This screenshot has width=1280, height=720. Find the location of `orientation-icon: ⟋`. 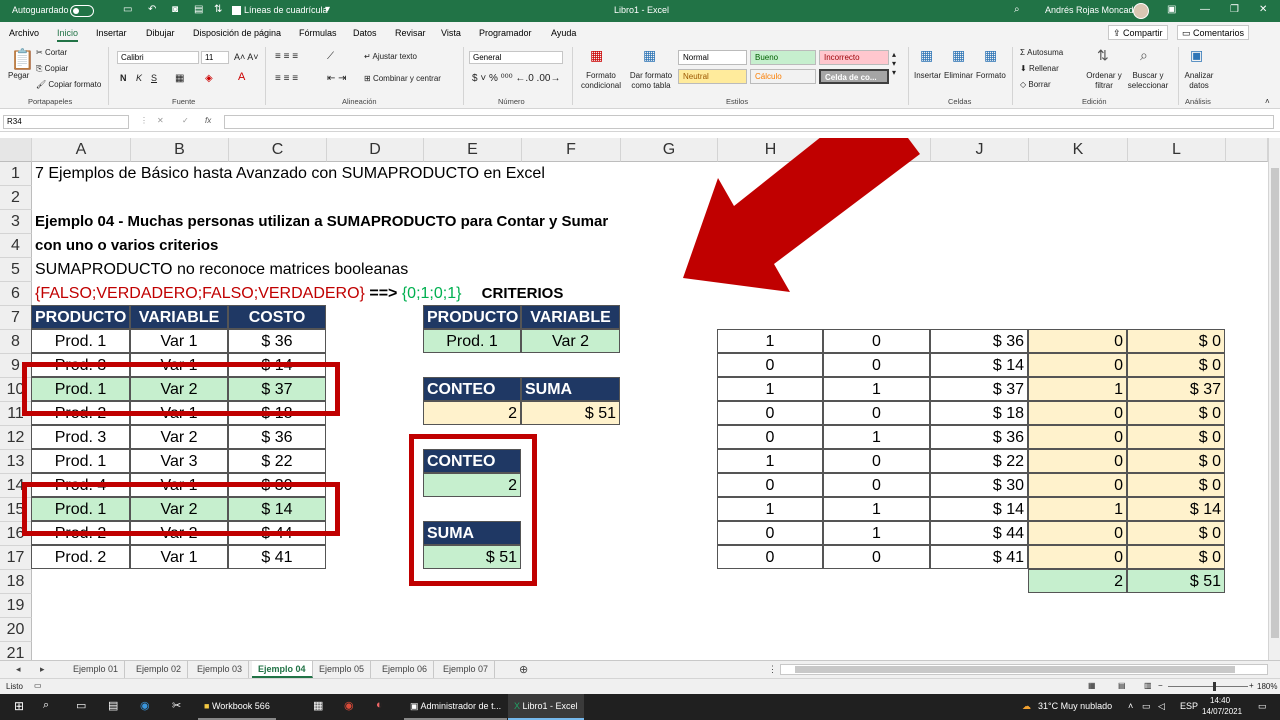

orientation-icon: ⟋ is located at coordinates (330, 56).